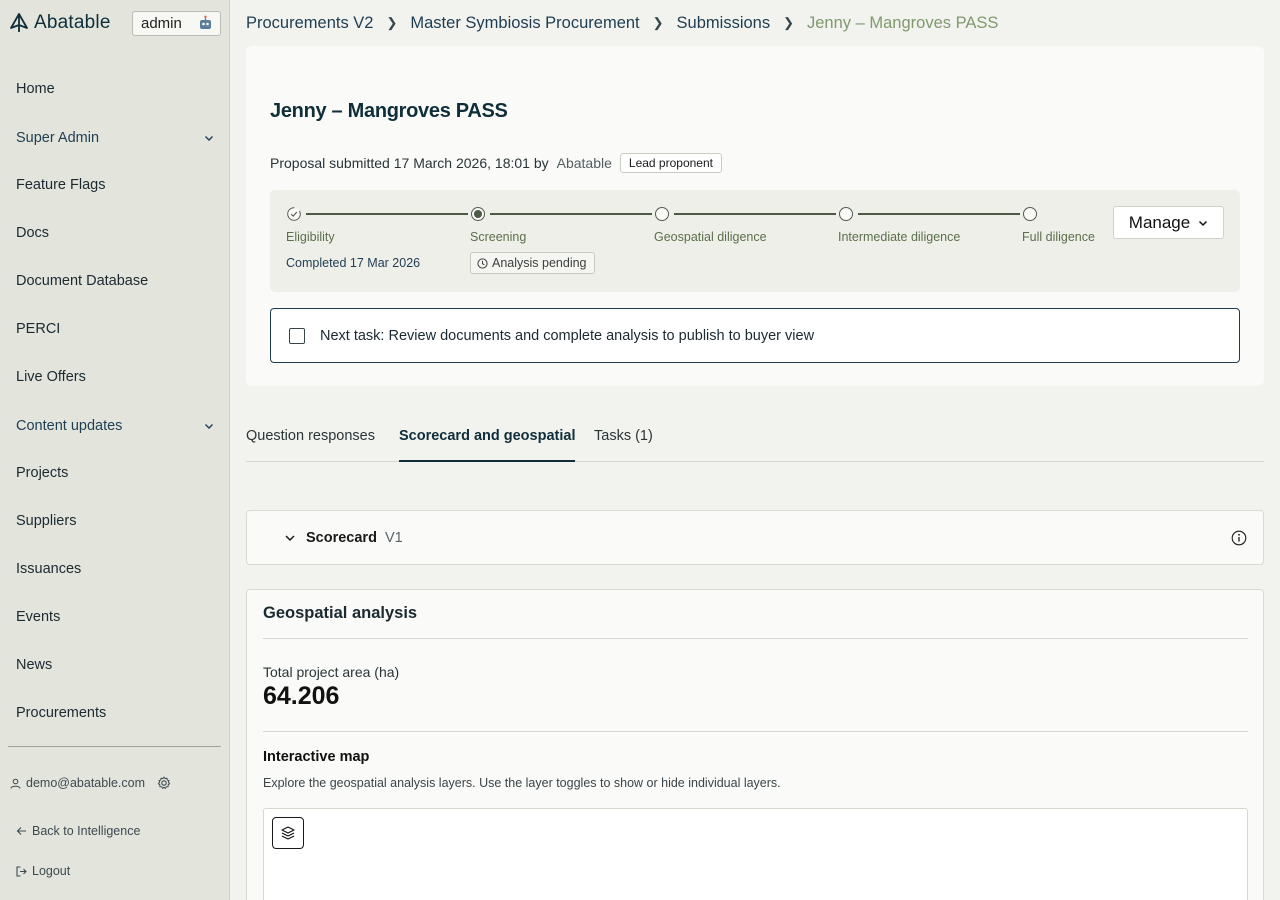 The width and height of the screenshot is (1280, 900). What do you see at coordinates (524, 23) in the screenshot?
I see `breadcrumb-item-procurement: Master Symbiosis Procurement` at bounding box center [524, 23].